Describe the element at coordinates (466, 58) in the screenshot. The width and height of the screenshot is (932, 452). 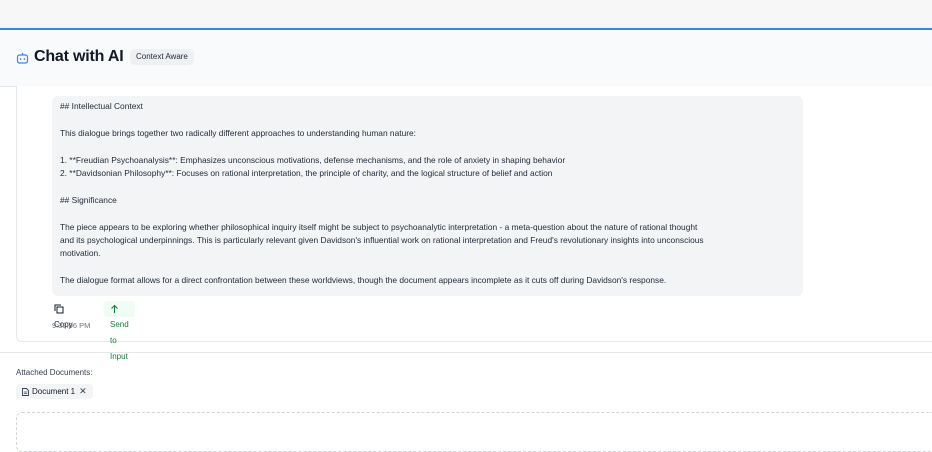
I see `chat-header: Chat with AI Context Aware` at that location.